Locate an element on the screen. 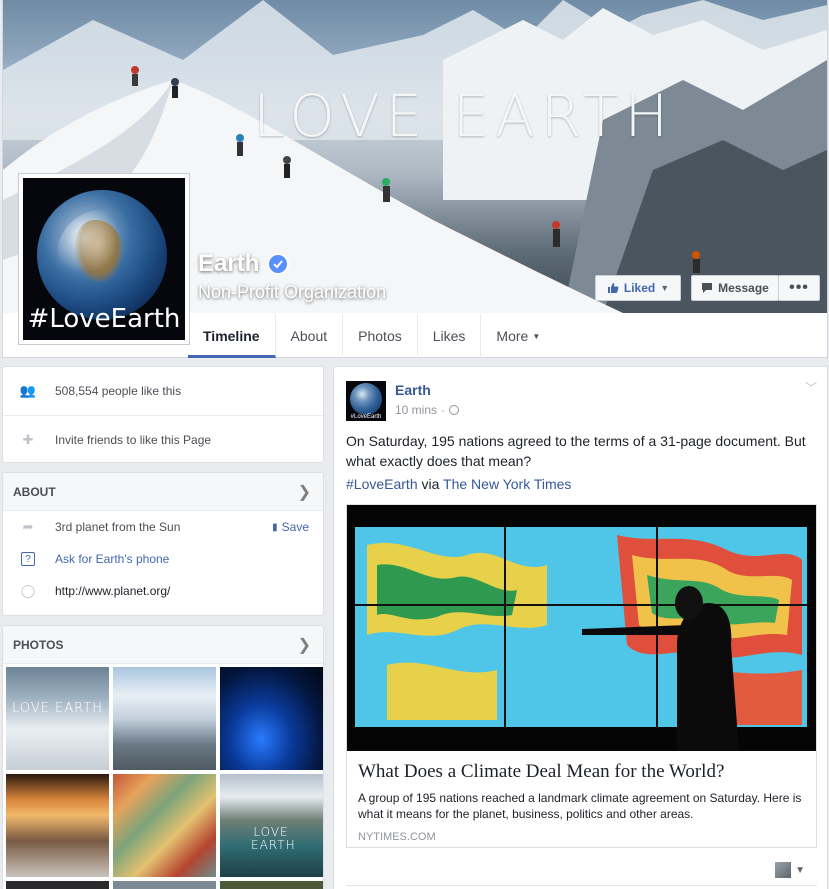 The image size is (829, 889). tab-likes: Likes is located at coordinates (450, 336).